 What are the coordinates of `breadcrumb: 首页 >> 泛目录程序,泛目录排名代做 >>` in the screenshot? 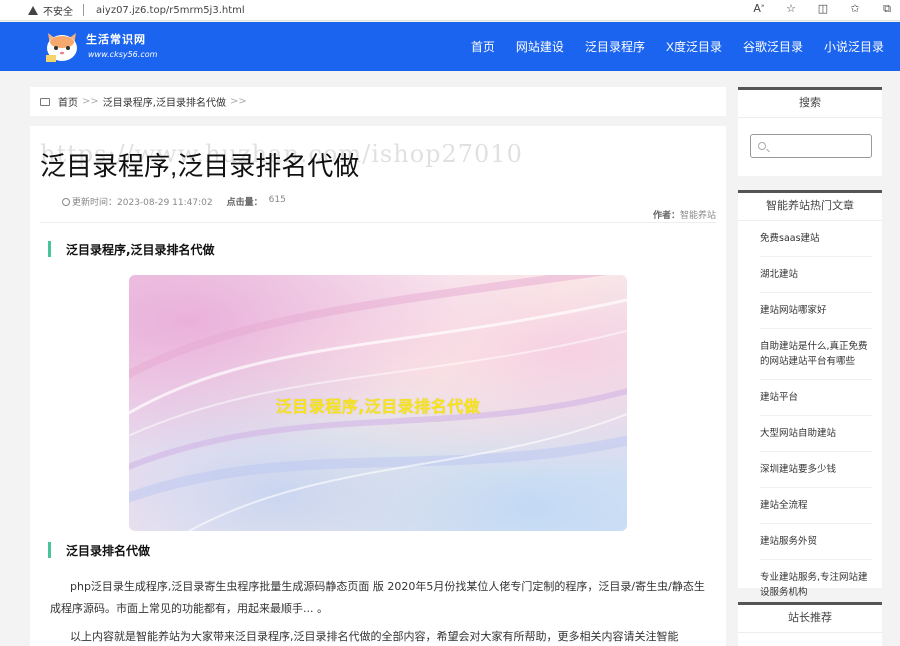 It's located at (378, 101).